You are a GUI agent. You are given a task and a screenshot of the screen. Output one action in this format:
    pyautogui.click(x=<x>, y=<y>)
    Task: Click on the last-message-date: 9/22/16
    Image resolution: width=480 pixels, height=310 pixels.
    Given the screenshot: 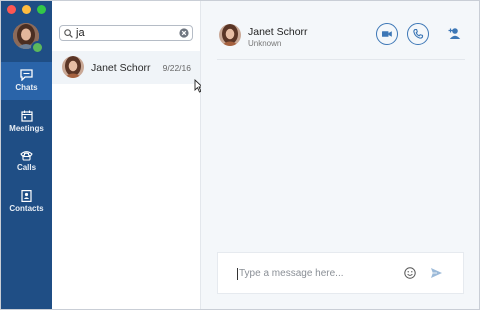 What is the action you would take?
    pyautogui.click(x=176, y=68)
    